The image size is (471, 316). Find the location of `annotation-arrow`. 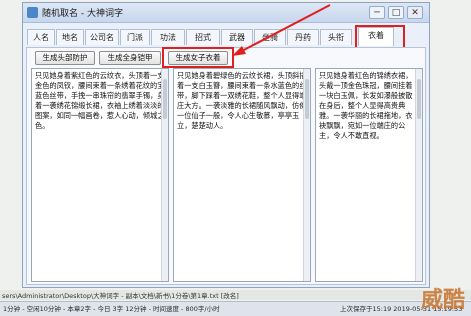

annotation-arrow is located at coordinates (281, 30).